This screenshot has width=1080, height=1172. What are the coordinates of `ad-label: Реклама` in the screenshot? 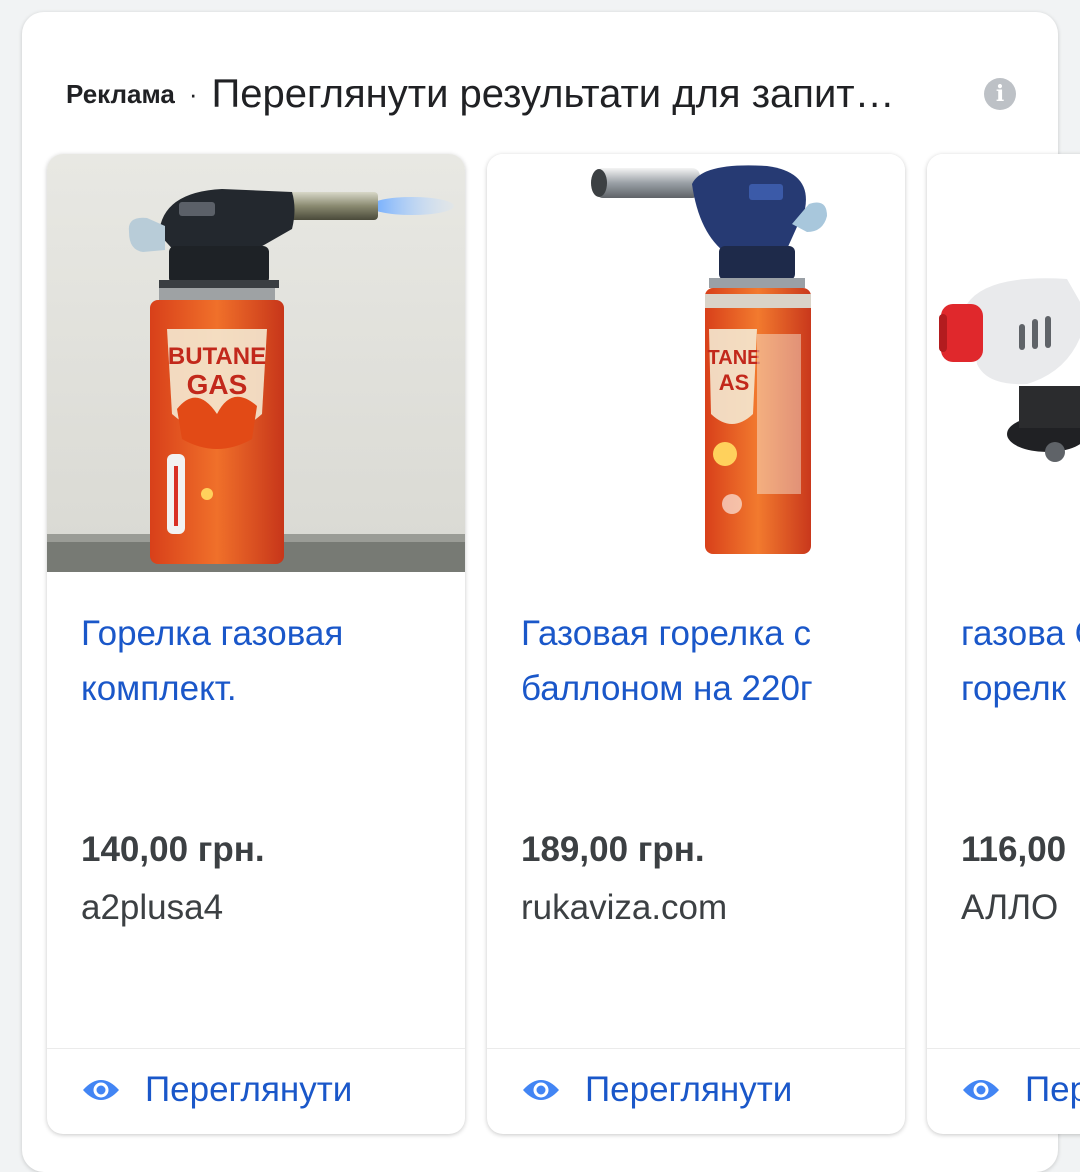 It's located at (120, 93).